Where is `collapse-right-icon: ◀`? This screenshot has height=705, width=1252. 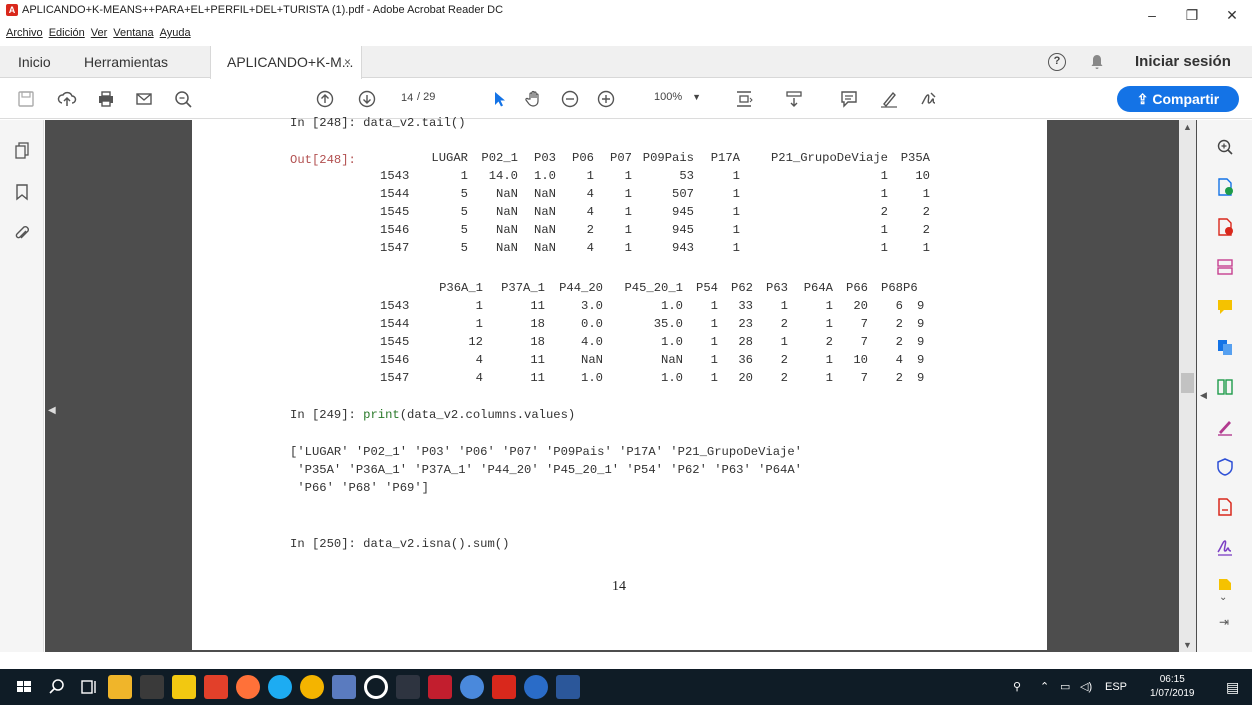 collapse-right-icon: ◀ is located at coordinates (1203, 395).